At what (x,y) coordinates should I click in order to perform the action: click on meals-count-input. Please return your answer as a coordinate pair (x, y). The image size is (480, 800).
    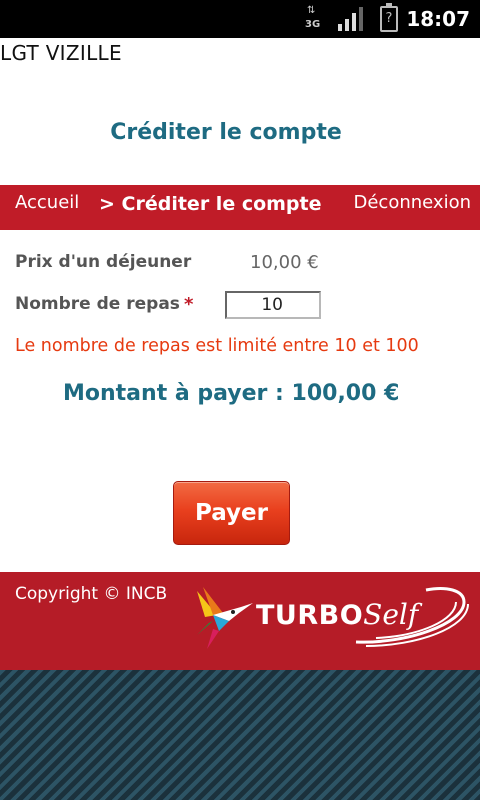
    Looking at the image, I should click on (273, 305).